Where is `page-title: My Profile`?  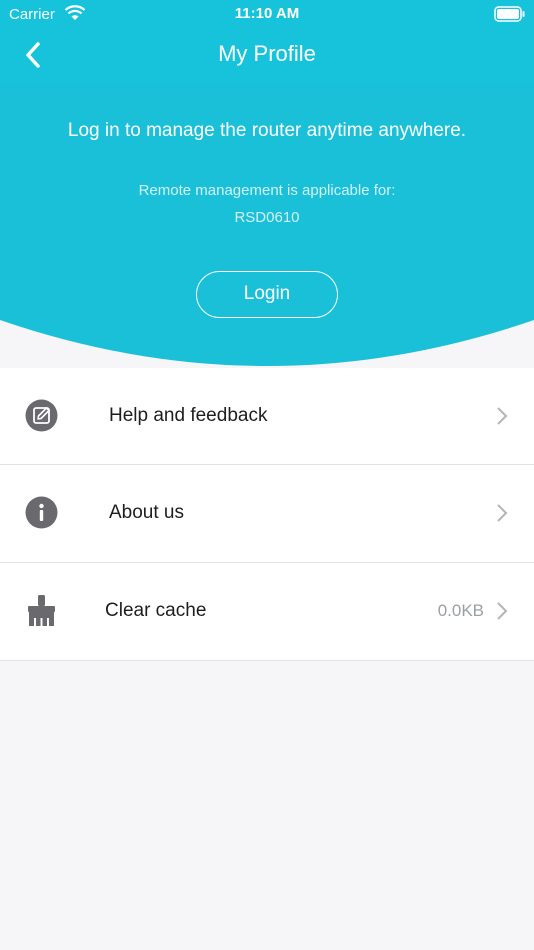 page-title: My Profile is located at coordinates (267, 53).